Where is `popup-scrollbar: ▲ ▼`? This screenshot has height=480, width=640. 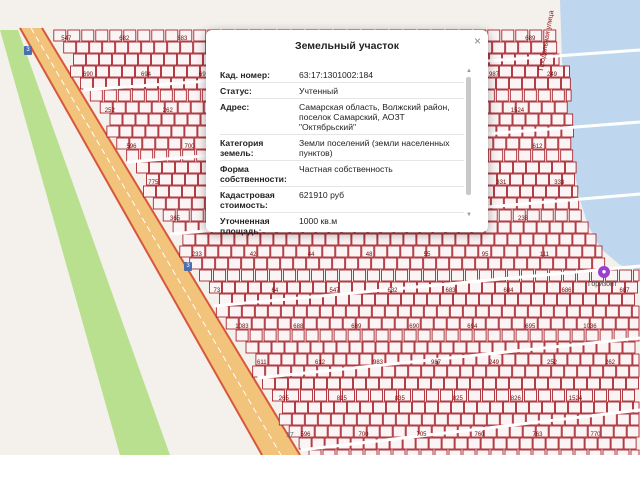
popup-scrollbar: ▲ ▼ is located at coordinates (469, 143).